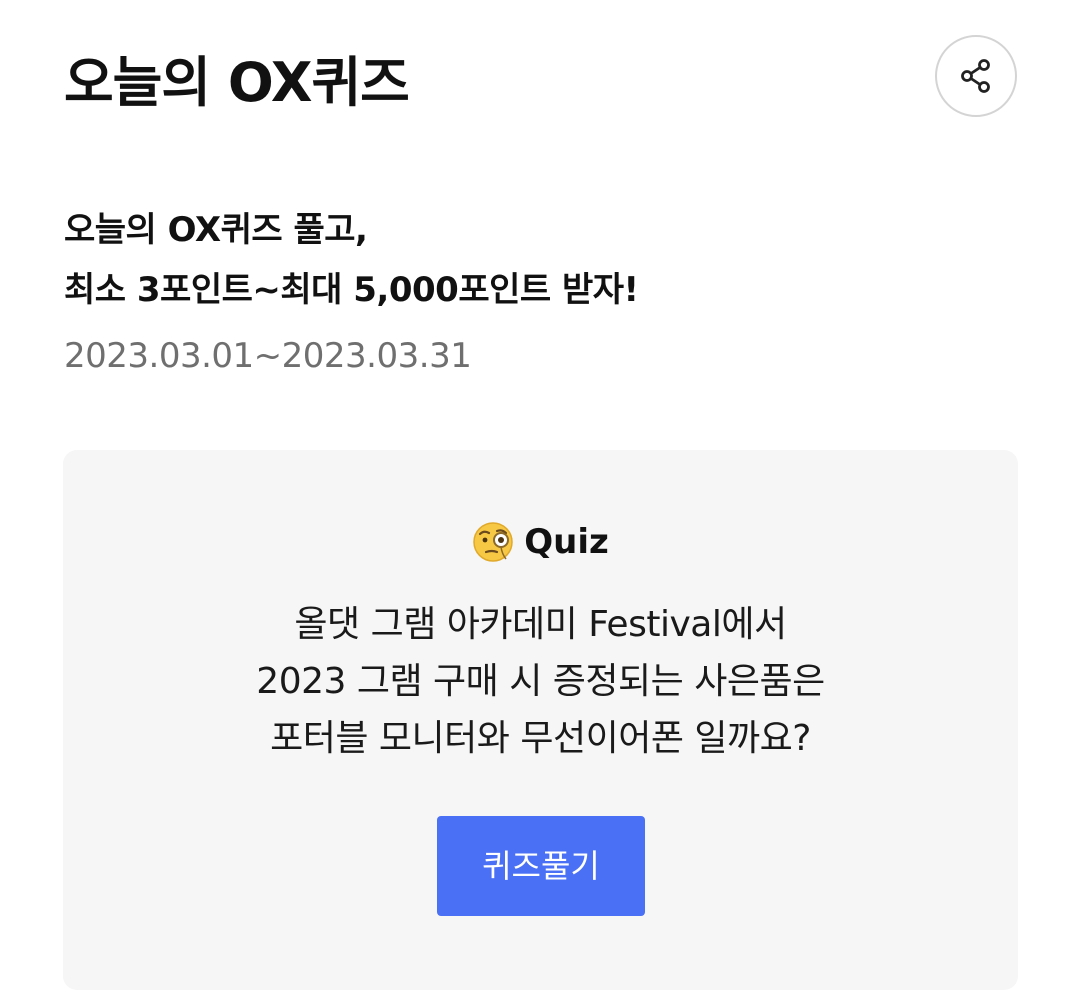 The width and height of the screenshot is (1080, 998). Describe the element at coordinates (540, 738) in the screenshot. I see `quiz-question-line-3: 포터블 모니터와 무선이어폰 일까요?` at that location.